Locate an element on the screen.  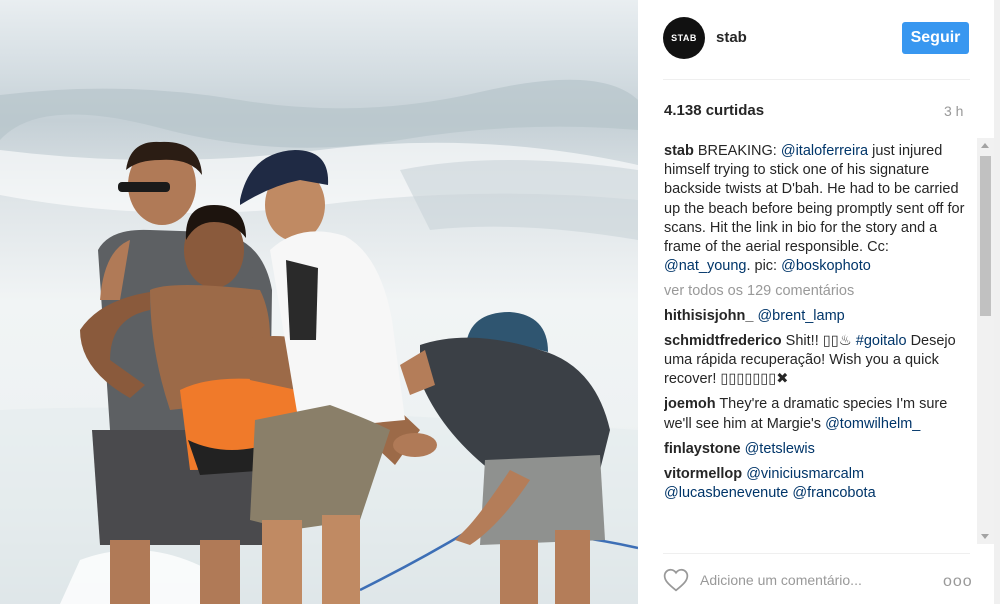
caption-mention: @boskophoto is located at coordinates (826, 266).